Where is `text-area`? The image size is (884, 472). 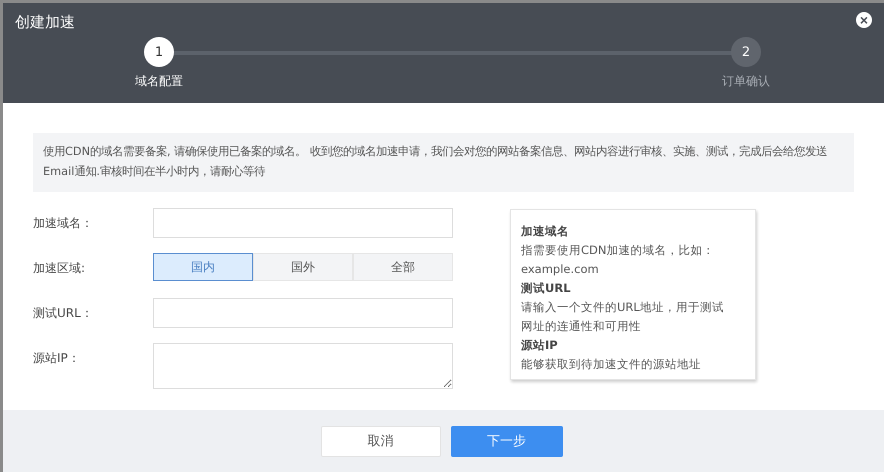
text-area is located at coordinates (303, 366).